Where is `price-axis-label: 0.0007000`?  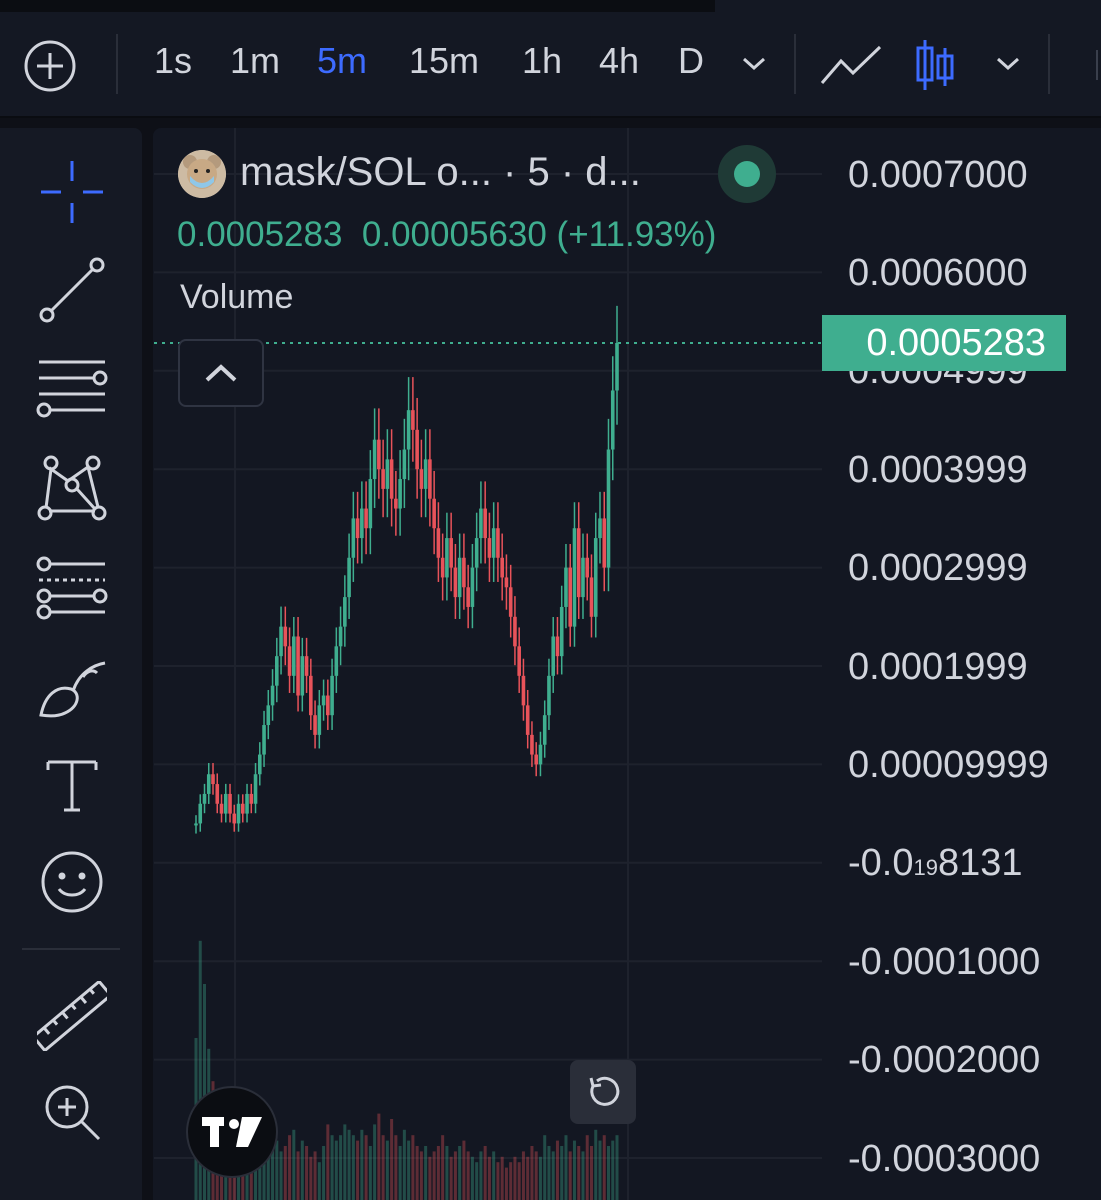
price-axis-label: 0.0007000 is located at coordinates (938, 175).